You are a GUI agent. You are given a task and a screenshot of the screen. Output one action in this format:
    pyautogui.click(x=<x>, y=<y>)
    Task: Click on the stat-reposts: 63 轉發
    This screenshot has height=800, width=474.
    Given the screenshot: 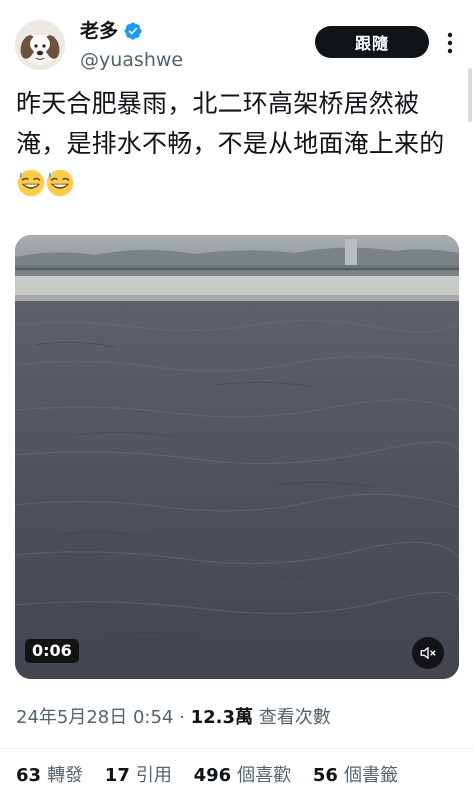 What is the action you would take?
    pyautogui.click(x=49, y=775)
    